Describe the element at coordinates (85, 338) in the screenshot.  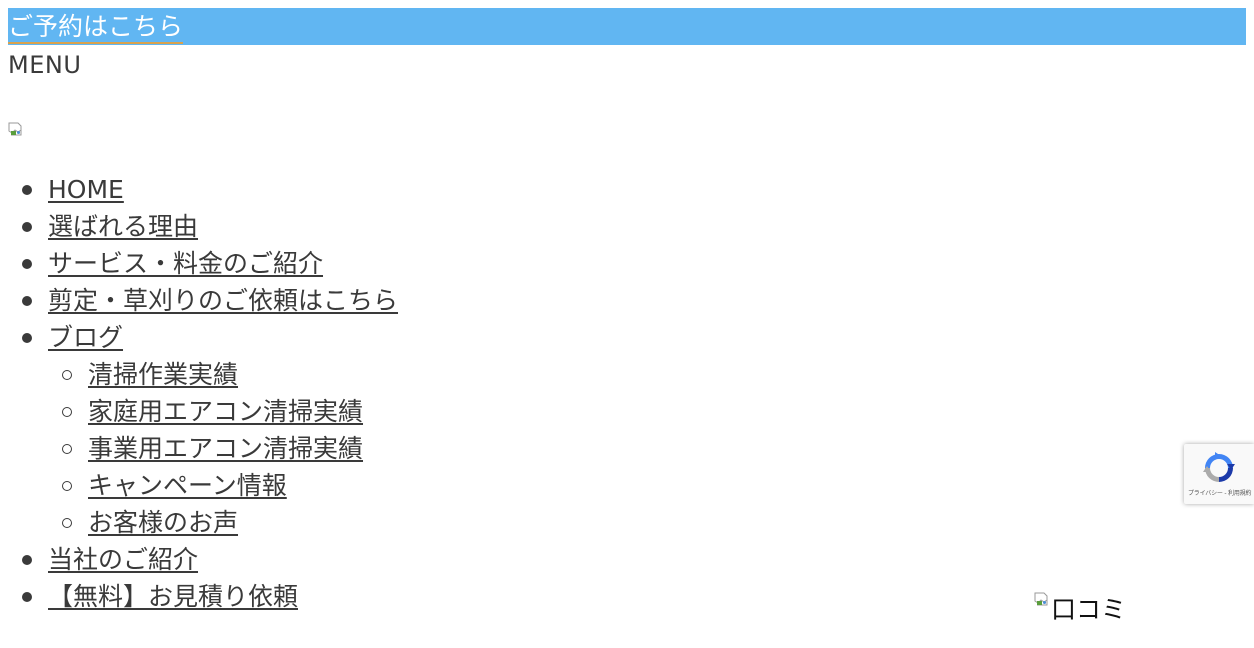
I see `nav-link: ブログ` at that location.